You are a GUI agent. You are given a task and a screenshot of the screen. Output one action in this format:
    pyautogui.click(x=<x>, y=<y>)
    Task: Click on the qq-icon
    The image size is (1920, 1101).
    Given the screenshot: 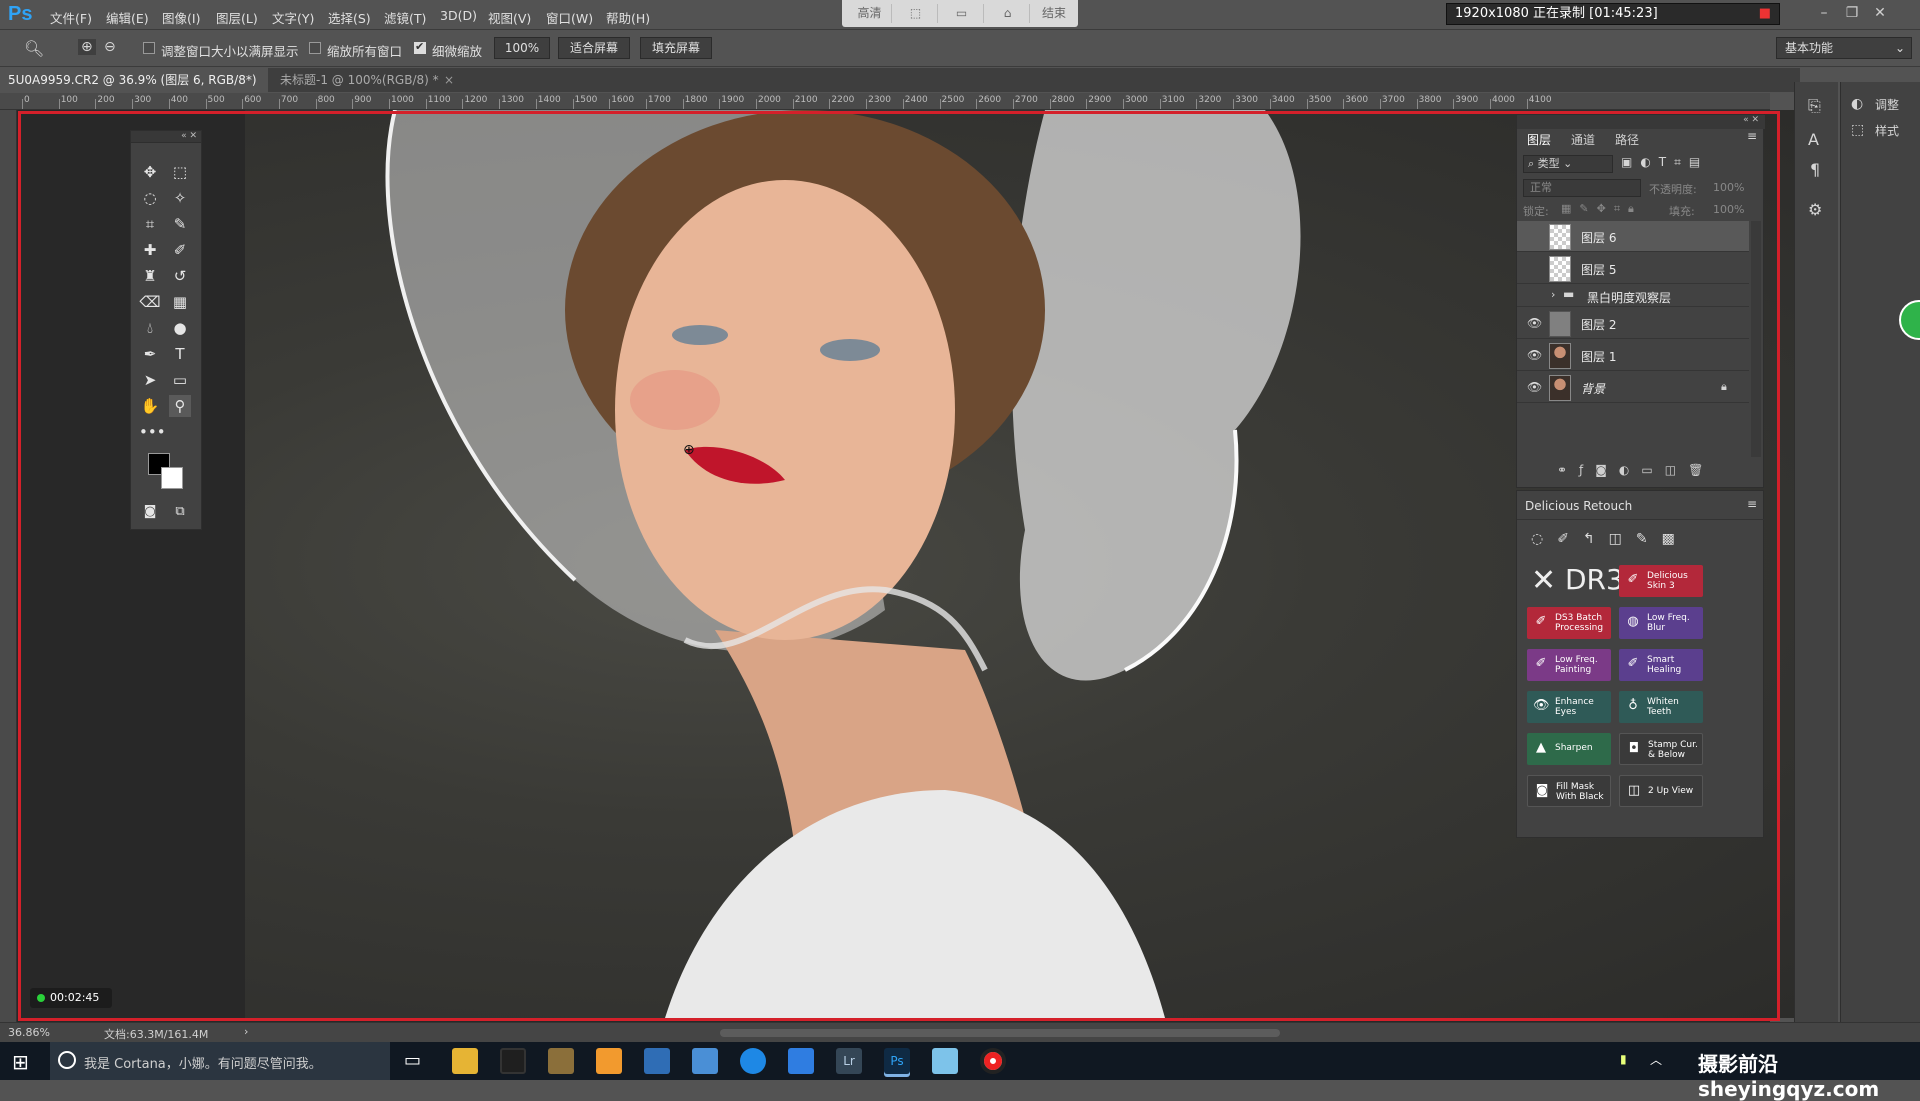 What is the action you would take?
    pyautogui.click(x=513, y=1061)
    